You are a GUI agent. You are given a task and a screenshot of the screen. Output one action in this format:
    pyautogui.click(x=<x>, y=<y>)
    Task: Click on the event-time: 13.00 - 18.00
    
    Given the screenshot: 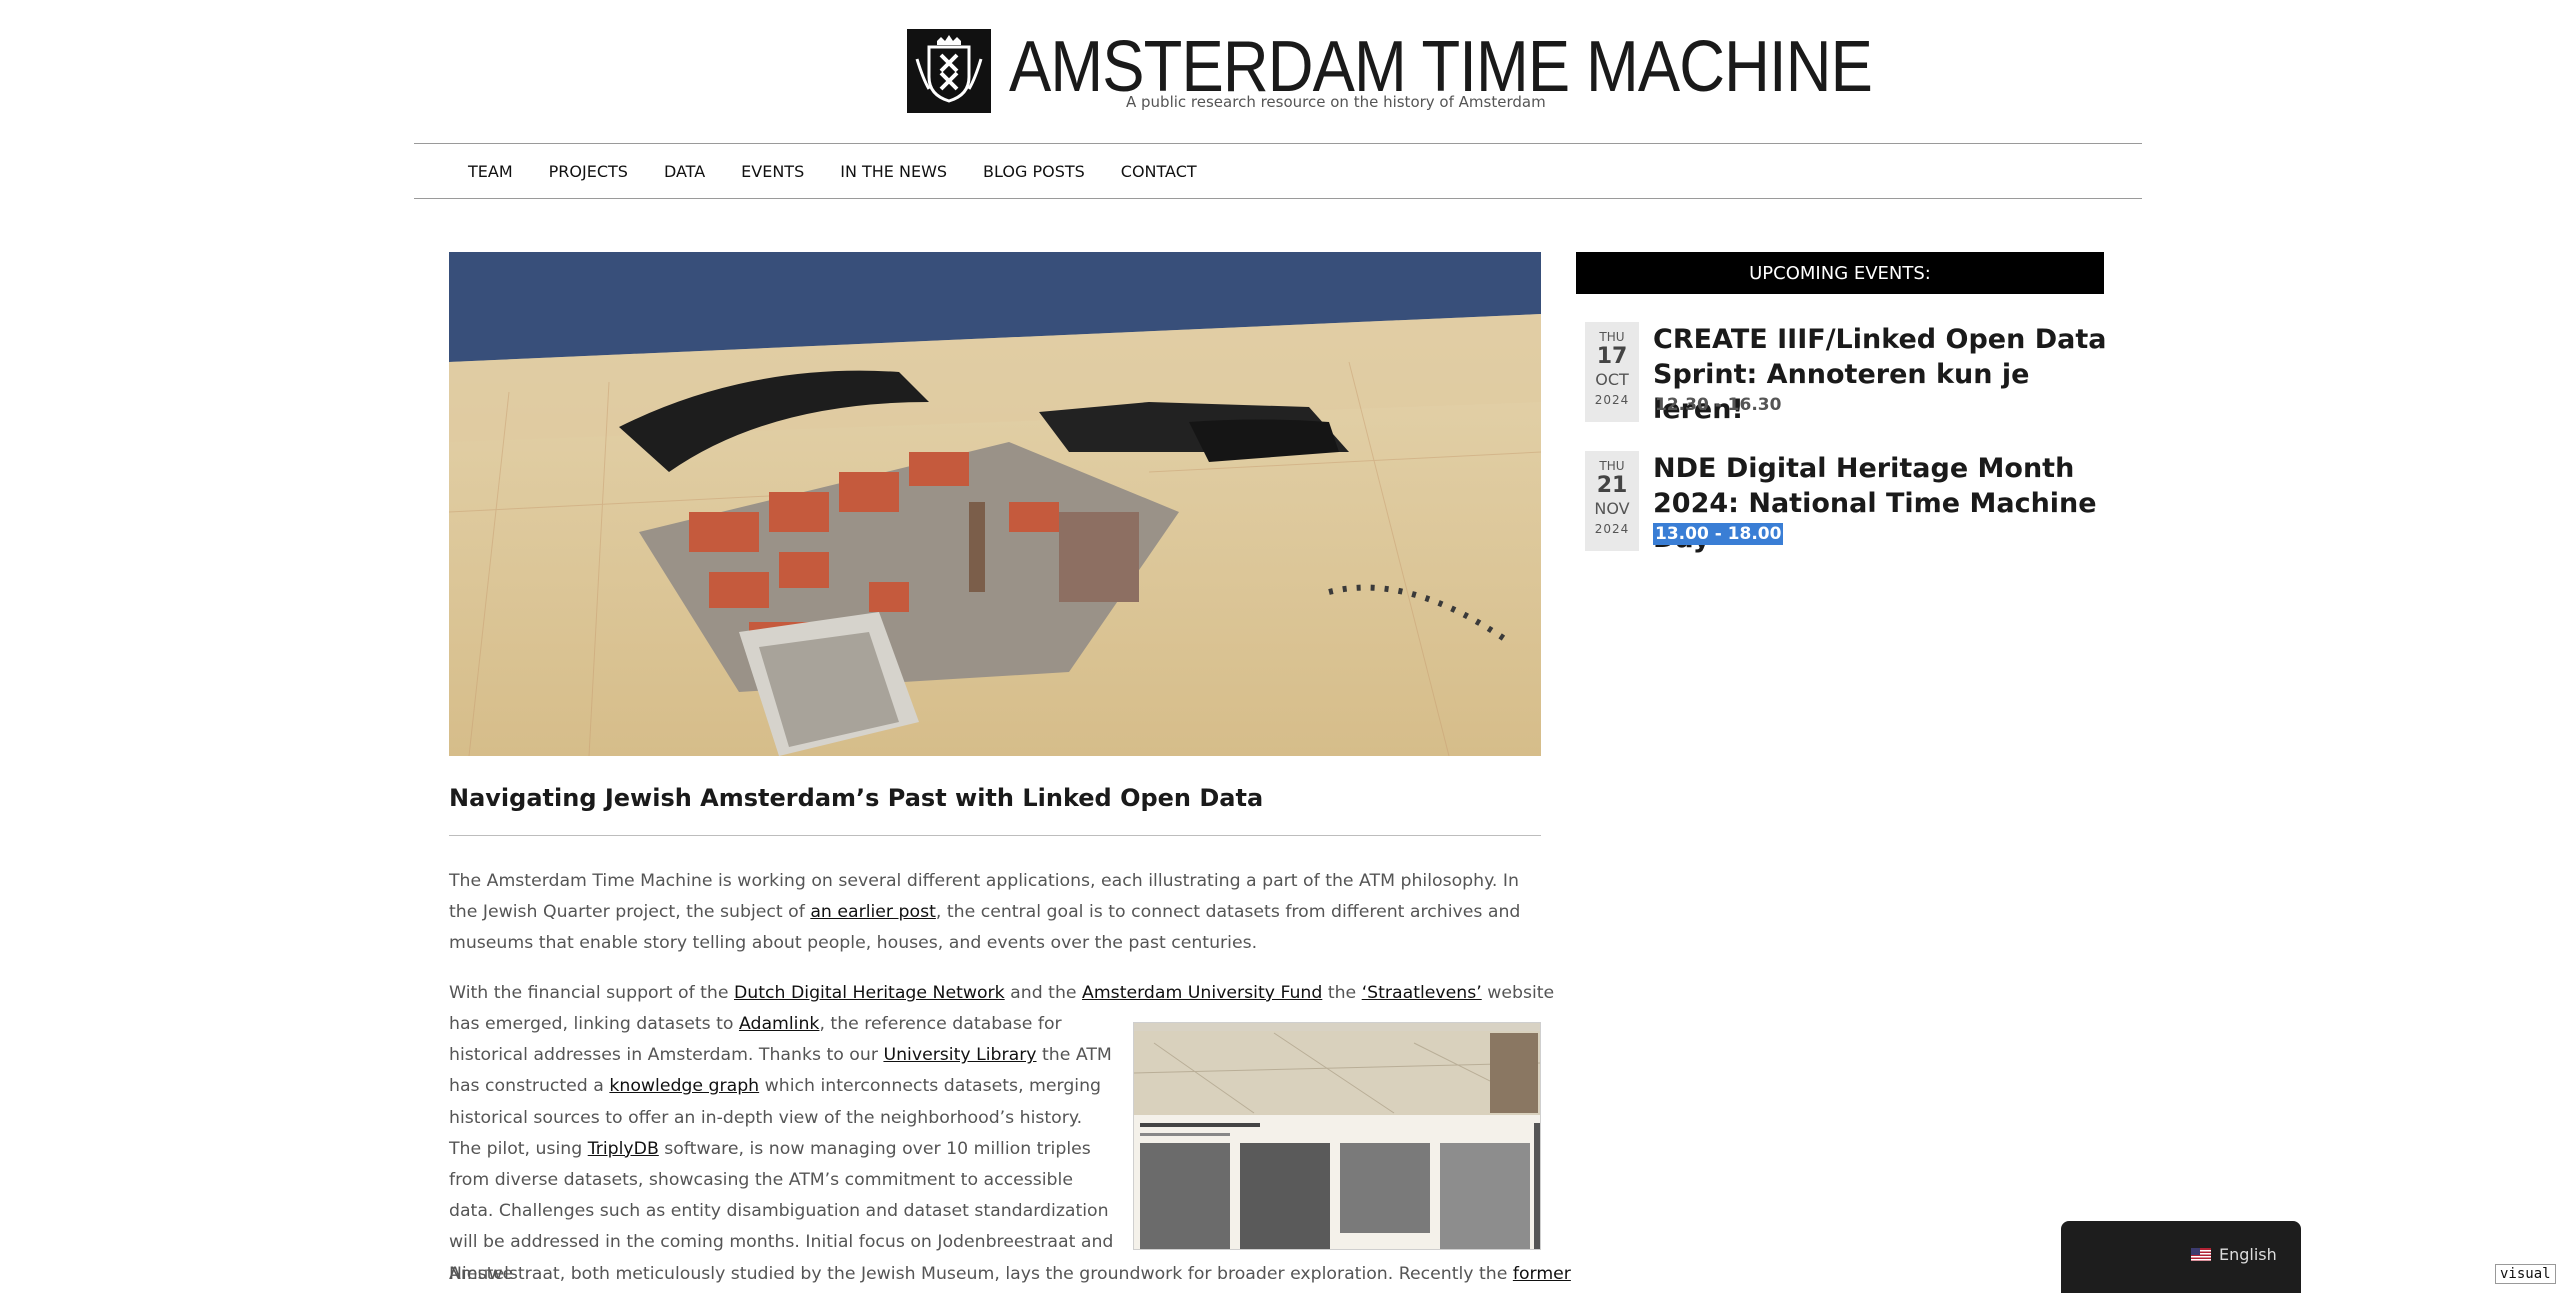 What is the action you would take?
    pyautogui.click(x=1718, y=534)
    